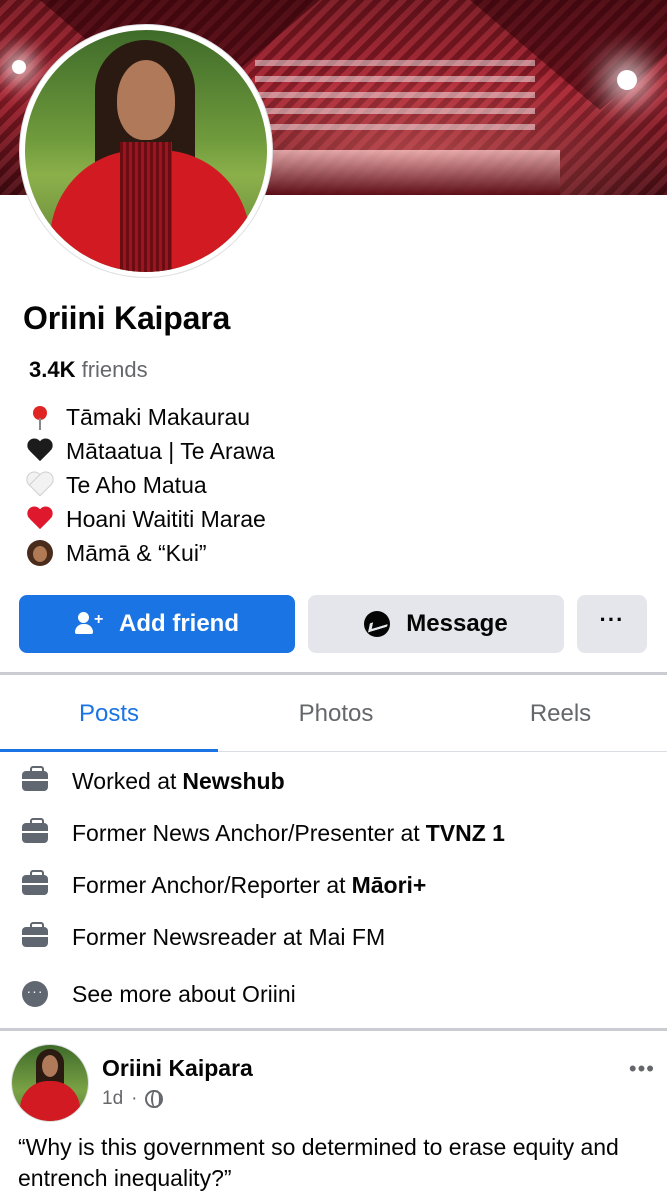 The width and height of the screenshot is (667, 1200). What do you see at coordinates (146, 151) in the screenshot?
I see `profile-picture` at bounding box center [146, 151].